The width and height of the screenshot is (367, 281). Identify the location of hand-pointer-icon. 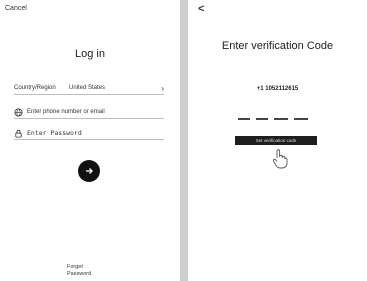
(280, 159).